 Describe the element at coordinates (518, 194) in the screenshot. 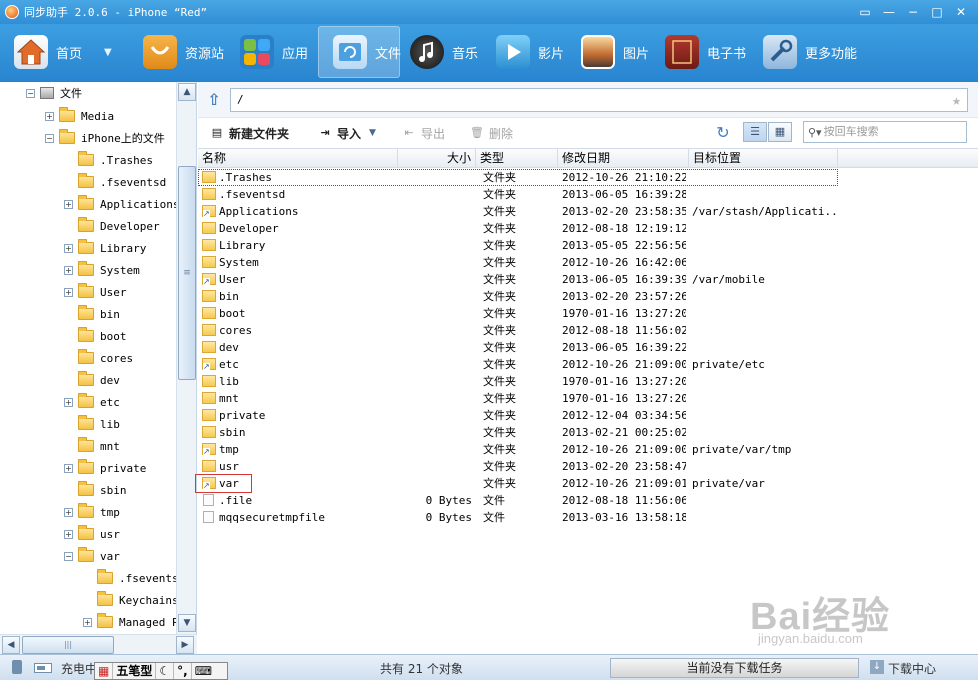

I see `table-row: .fseventsd 文件夹 2013-06-05 16:39:28` at that location.